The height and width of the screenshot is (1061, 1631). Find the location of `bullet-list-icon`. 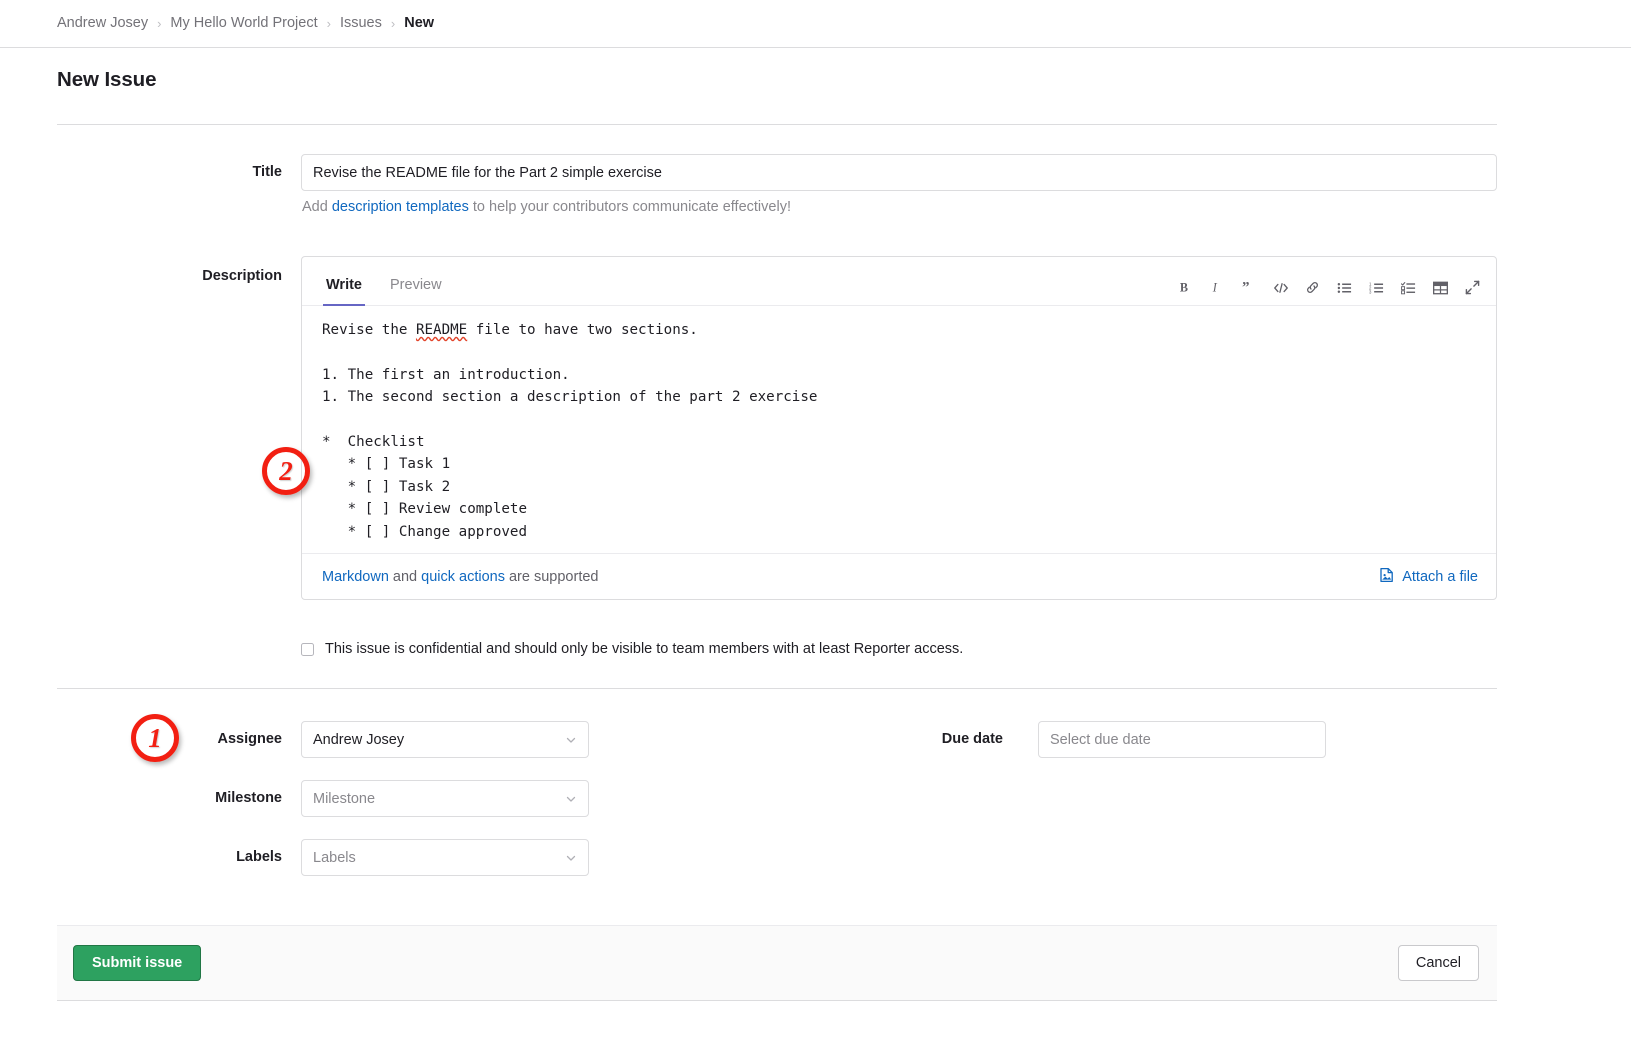

bullet-list-icon is located at coordinates (1344, 287).